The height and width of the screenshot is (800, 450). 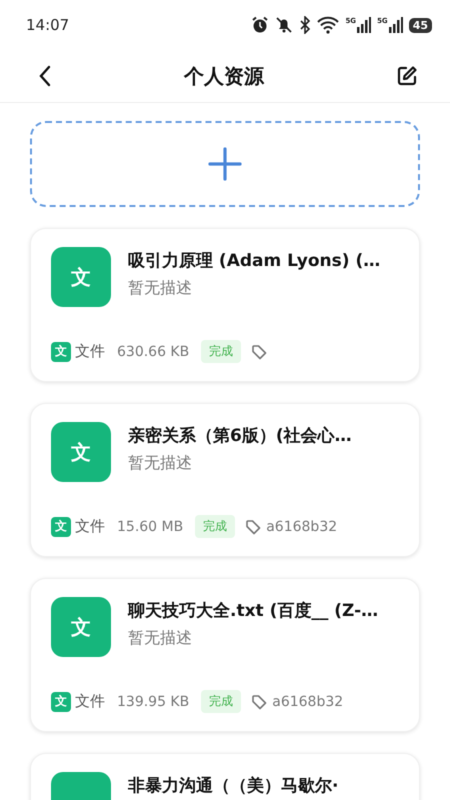 What do you see at coordinates (48, 25) in the screenshot?
I see `status-time: 14:07` at bounding box center [48, 25].